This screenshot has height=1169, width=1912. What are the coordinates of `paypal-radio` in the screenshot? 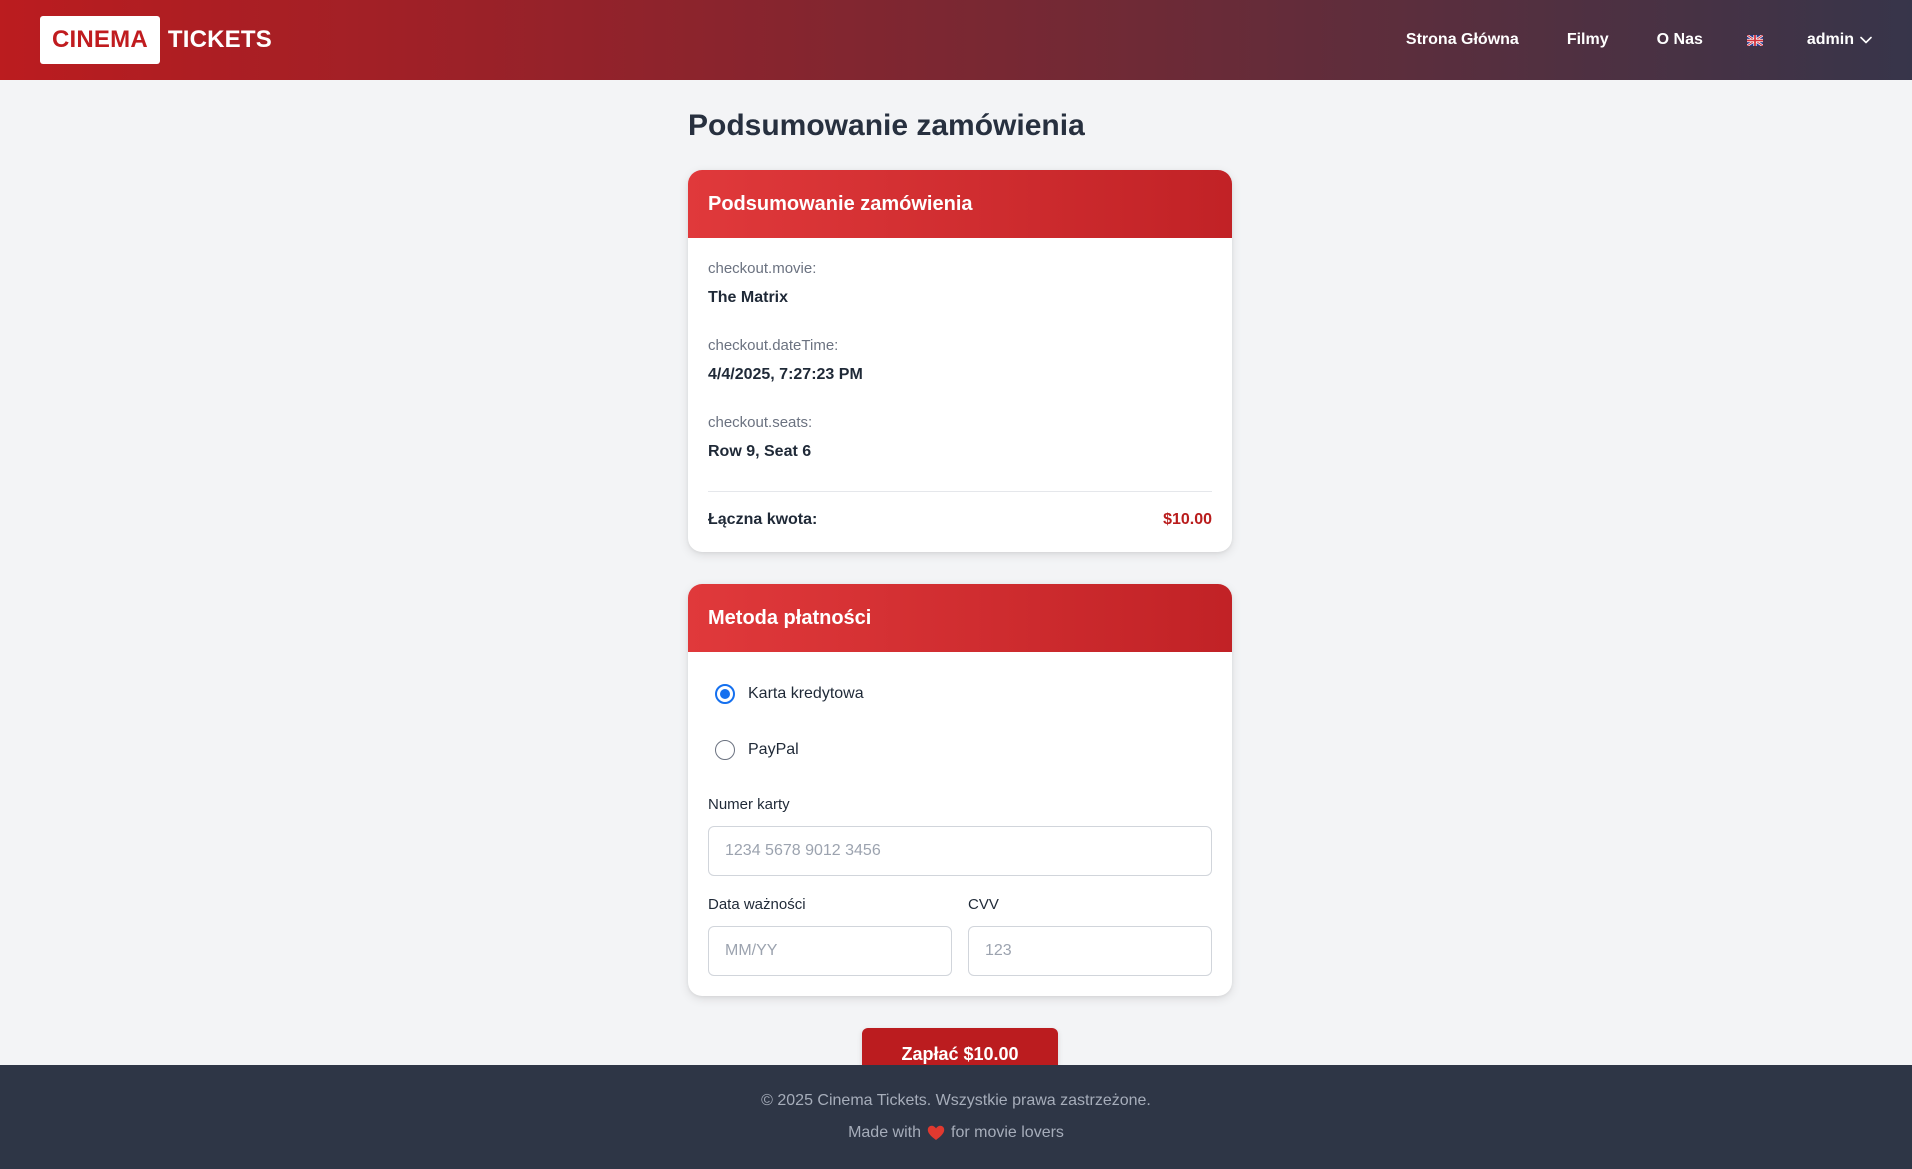 It's located at (725, 750).